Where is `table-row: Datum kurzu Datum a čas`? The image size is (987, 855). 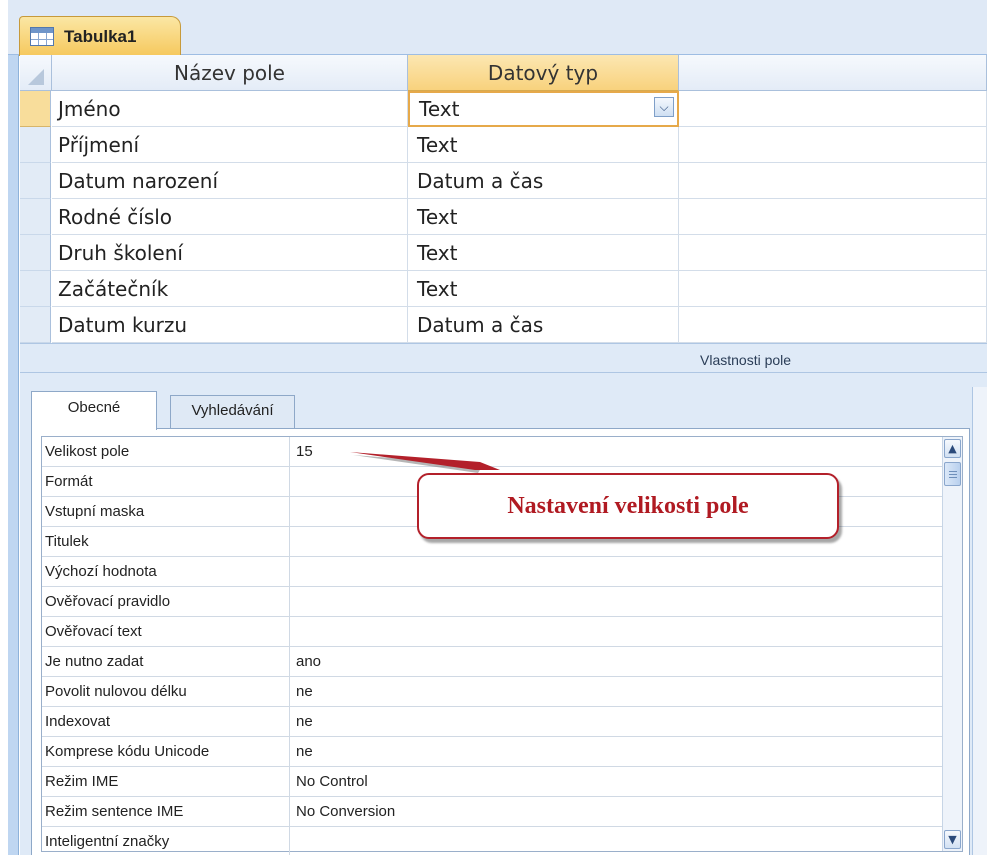
table-row: Datum kurzu Datum a čas is located at coordinates (503, 325).